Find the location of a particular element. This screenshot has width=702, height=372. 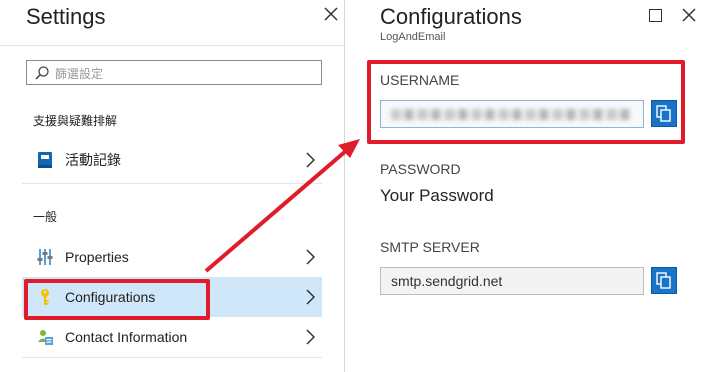

menu-item-properties: Properties is located at coordinates (172, 257).